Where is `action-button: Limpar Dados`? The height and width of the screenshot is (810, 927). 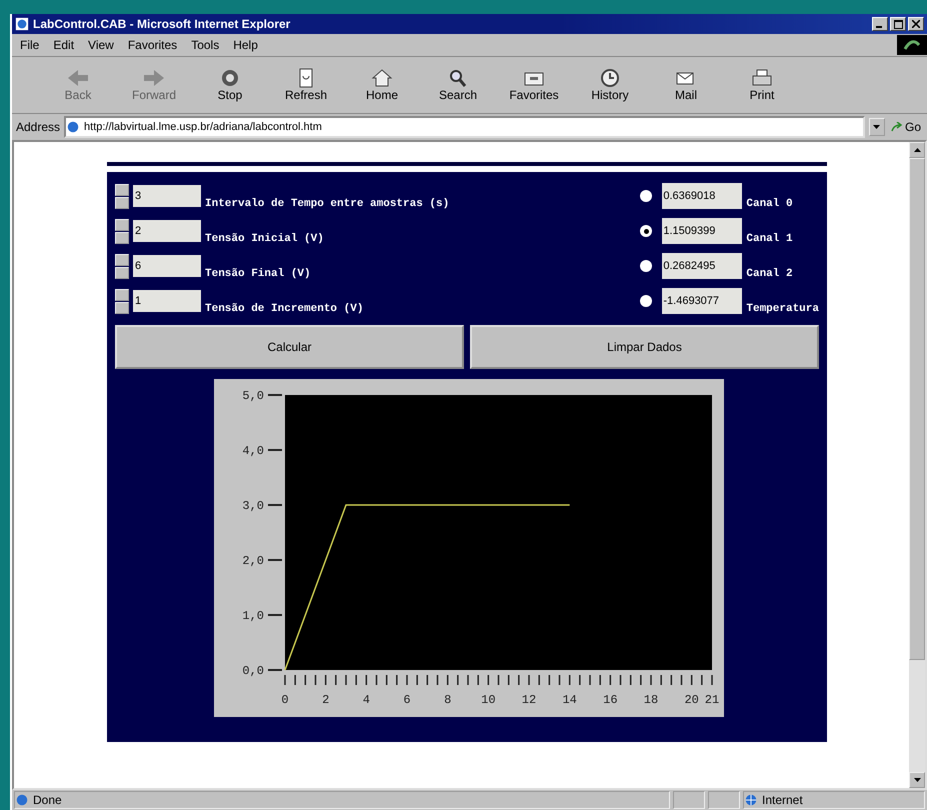 action-button: Limpar Dados is located at coordinates (644, 347).